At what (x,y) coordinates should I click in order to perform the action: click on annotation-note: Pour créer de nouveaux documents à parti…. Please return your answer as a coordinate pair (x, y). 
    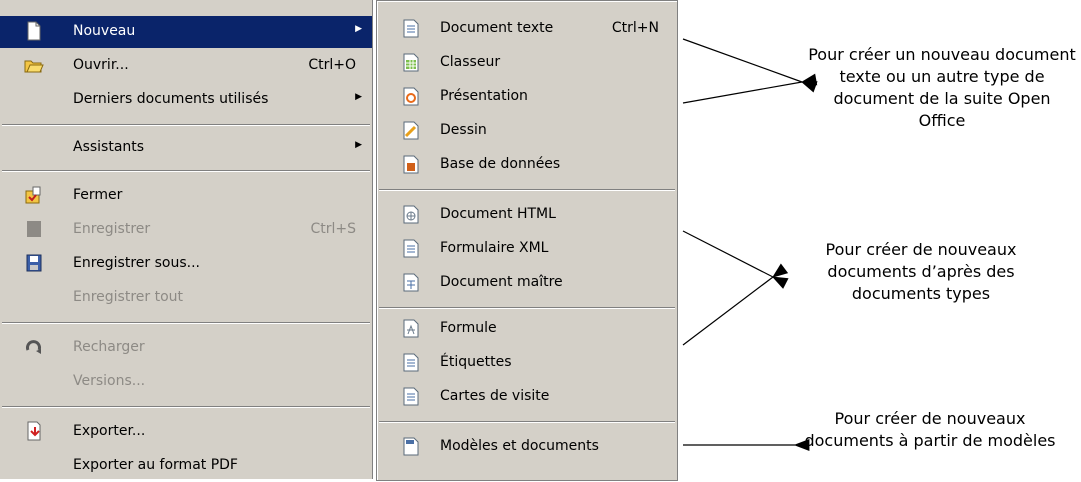
    Looking at the image, I should click on (930, 429).